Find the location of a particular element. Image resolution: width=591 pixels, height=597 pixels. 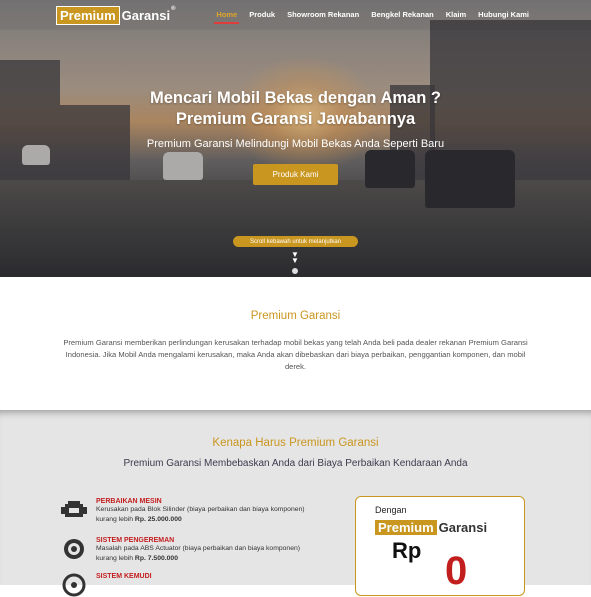

chevron-down-icon: ▼ ▼ is located at coordinates (295, 258).